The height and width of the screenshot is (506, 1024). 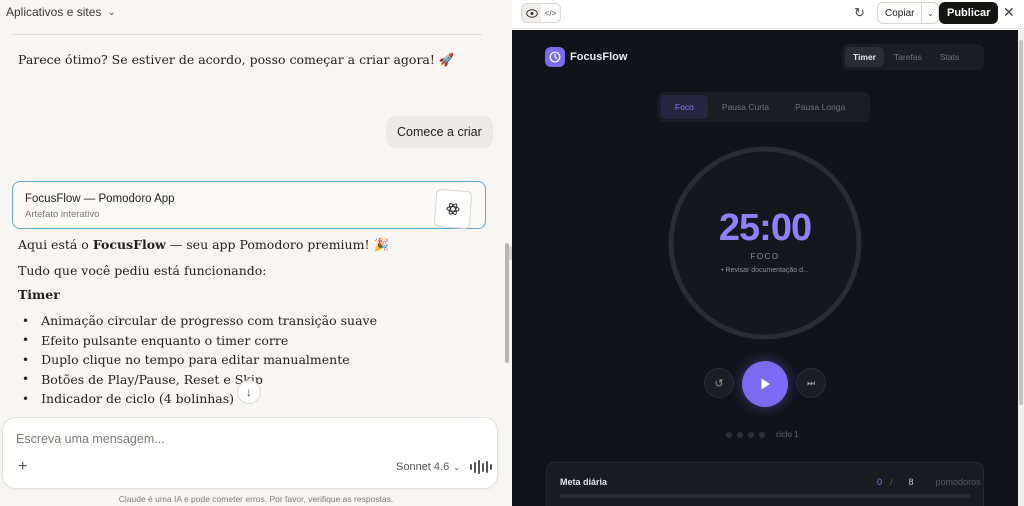 What do you see at coordinates (54, 12) in the screenshot?
I see `project-title: Aplicativos e sites` at bounding box center [54, 12].